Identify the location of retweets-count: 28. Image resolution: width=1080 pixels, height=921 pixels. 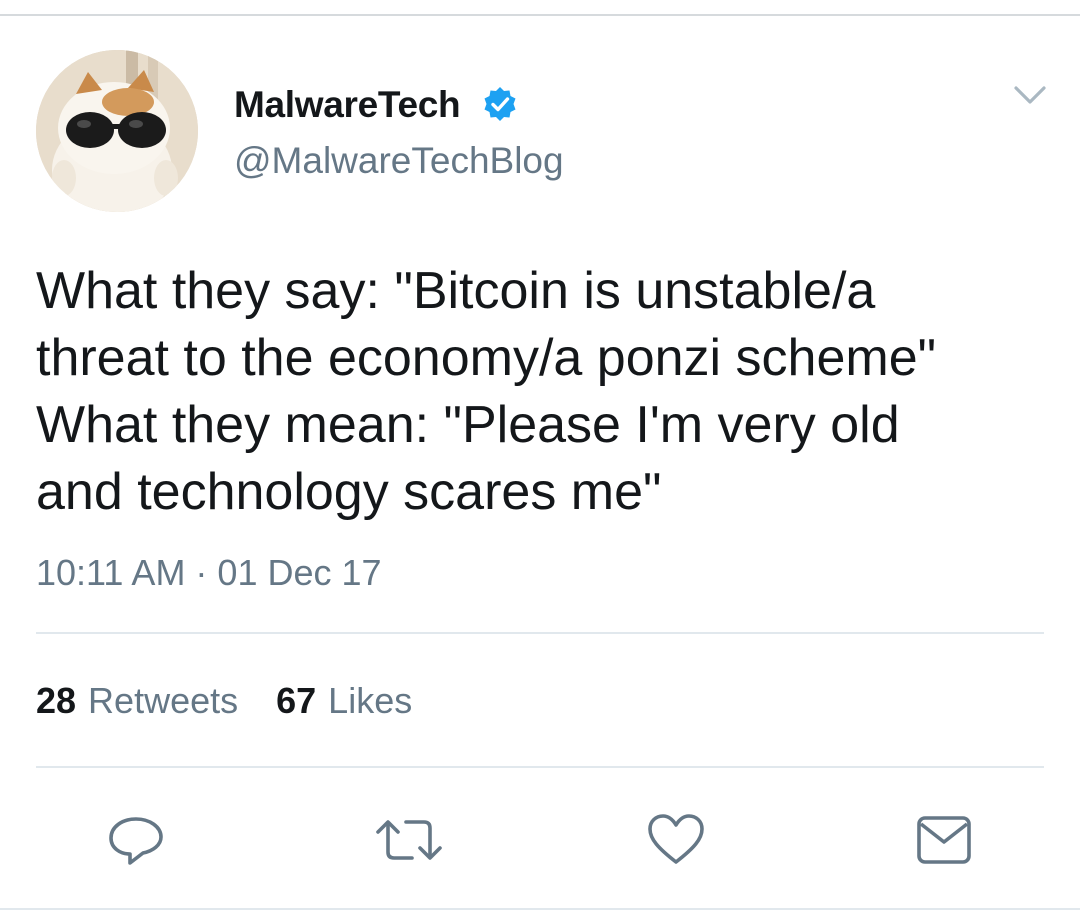
(56, 700).